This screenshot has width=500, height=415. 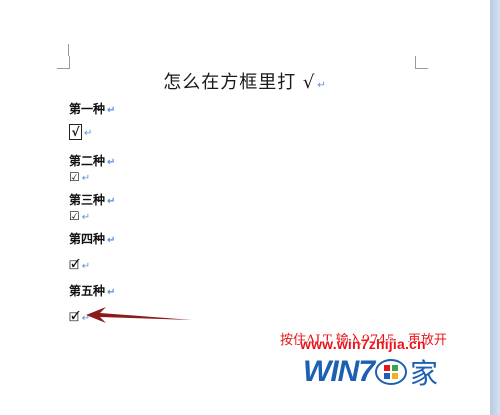 I want to click on section-label-text: 第一种, so click(x=87, y=109).